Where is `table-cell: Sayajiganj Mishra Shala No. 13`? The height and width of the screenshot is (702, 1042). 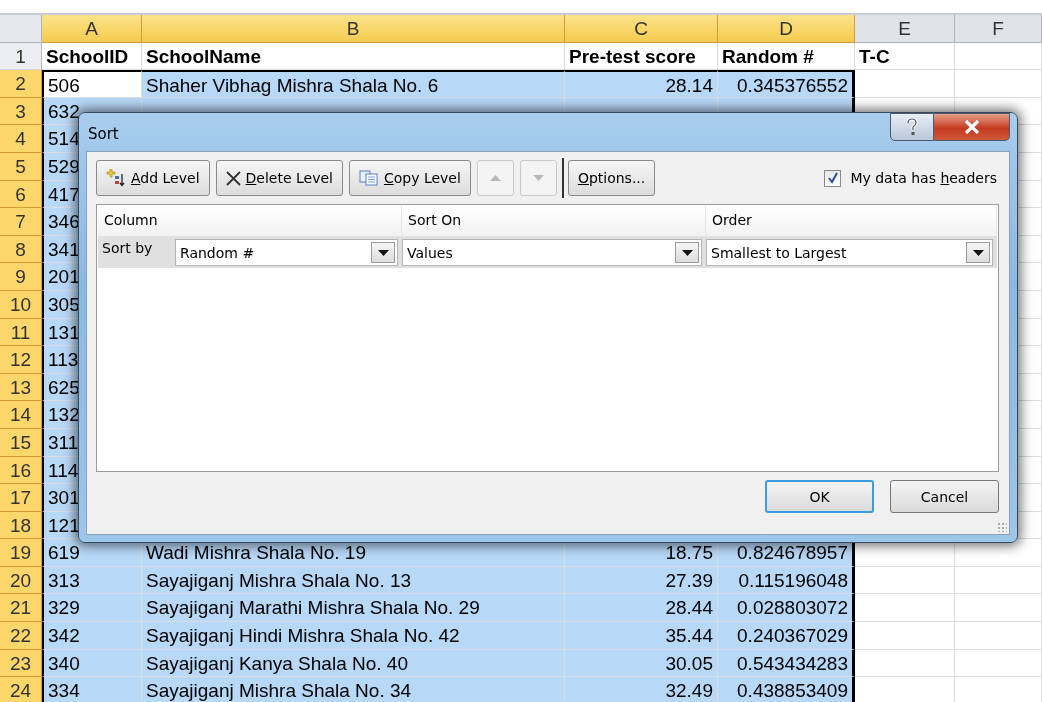
table-cell: Sayajiganj Mishra Shala No. 13 is located at coordinates (353, 580).